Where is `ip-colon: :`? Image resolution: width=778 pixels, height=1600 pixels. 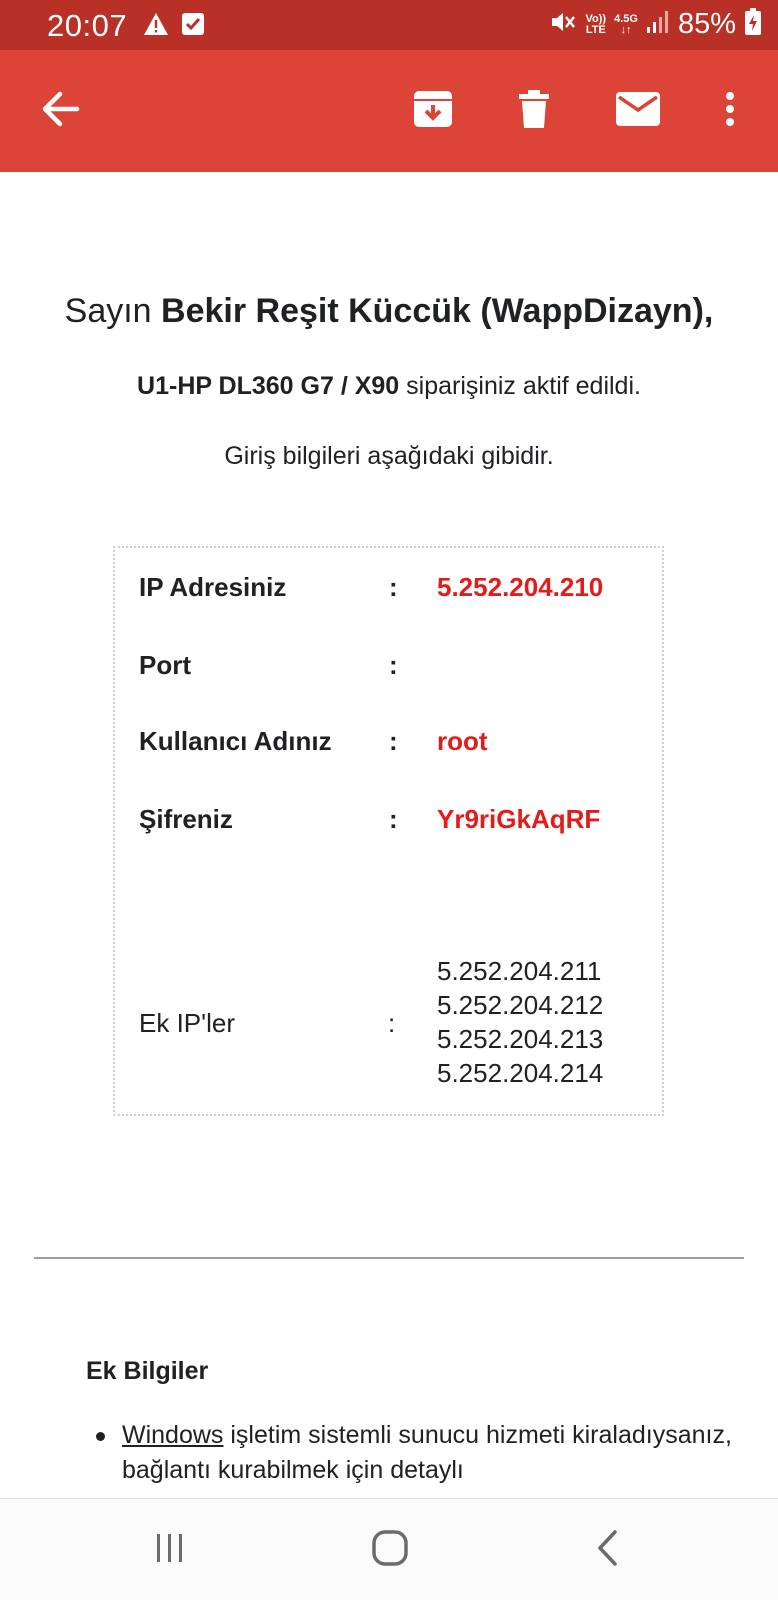
ip-colon: : is located at coordinates (393, 587).